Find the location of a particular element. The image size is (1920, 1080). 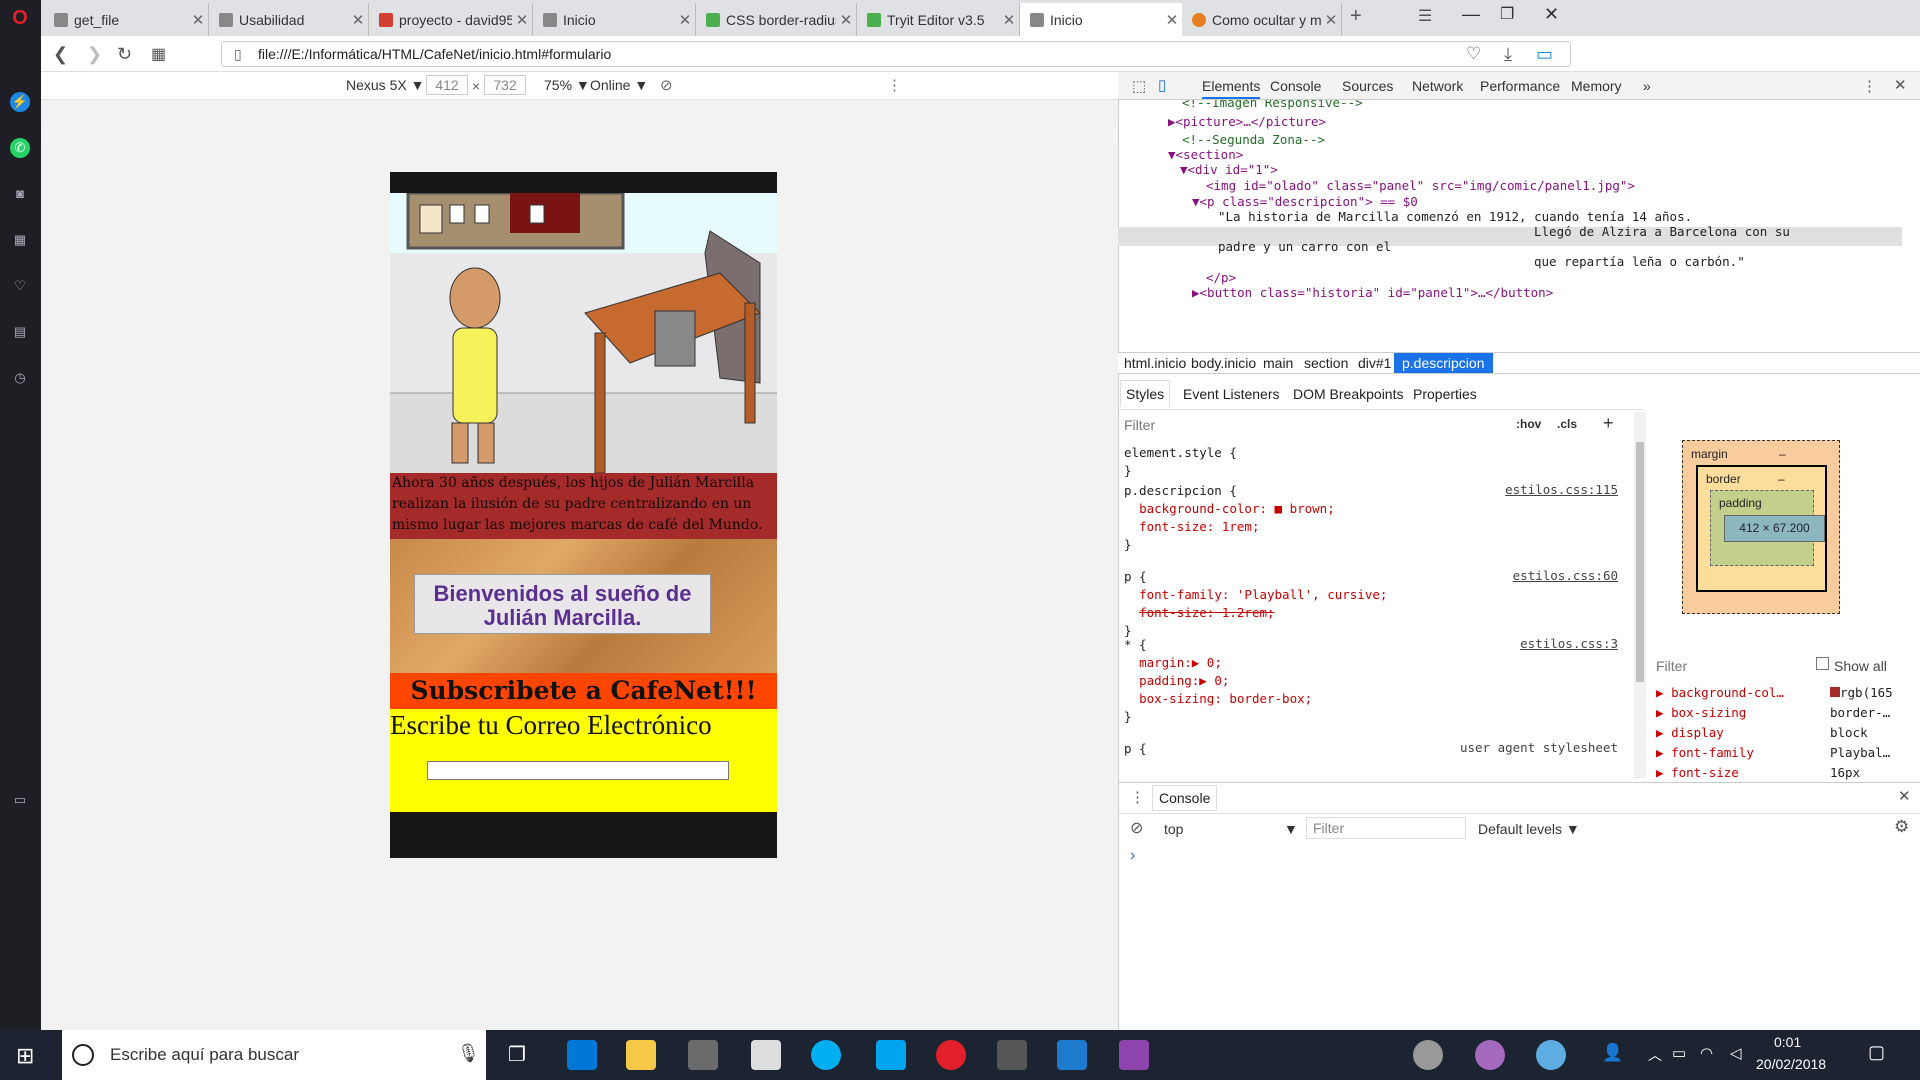

computed-prop: ▶ box-sizing is located at coordinates (1701, 712).